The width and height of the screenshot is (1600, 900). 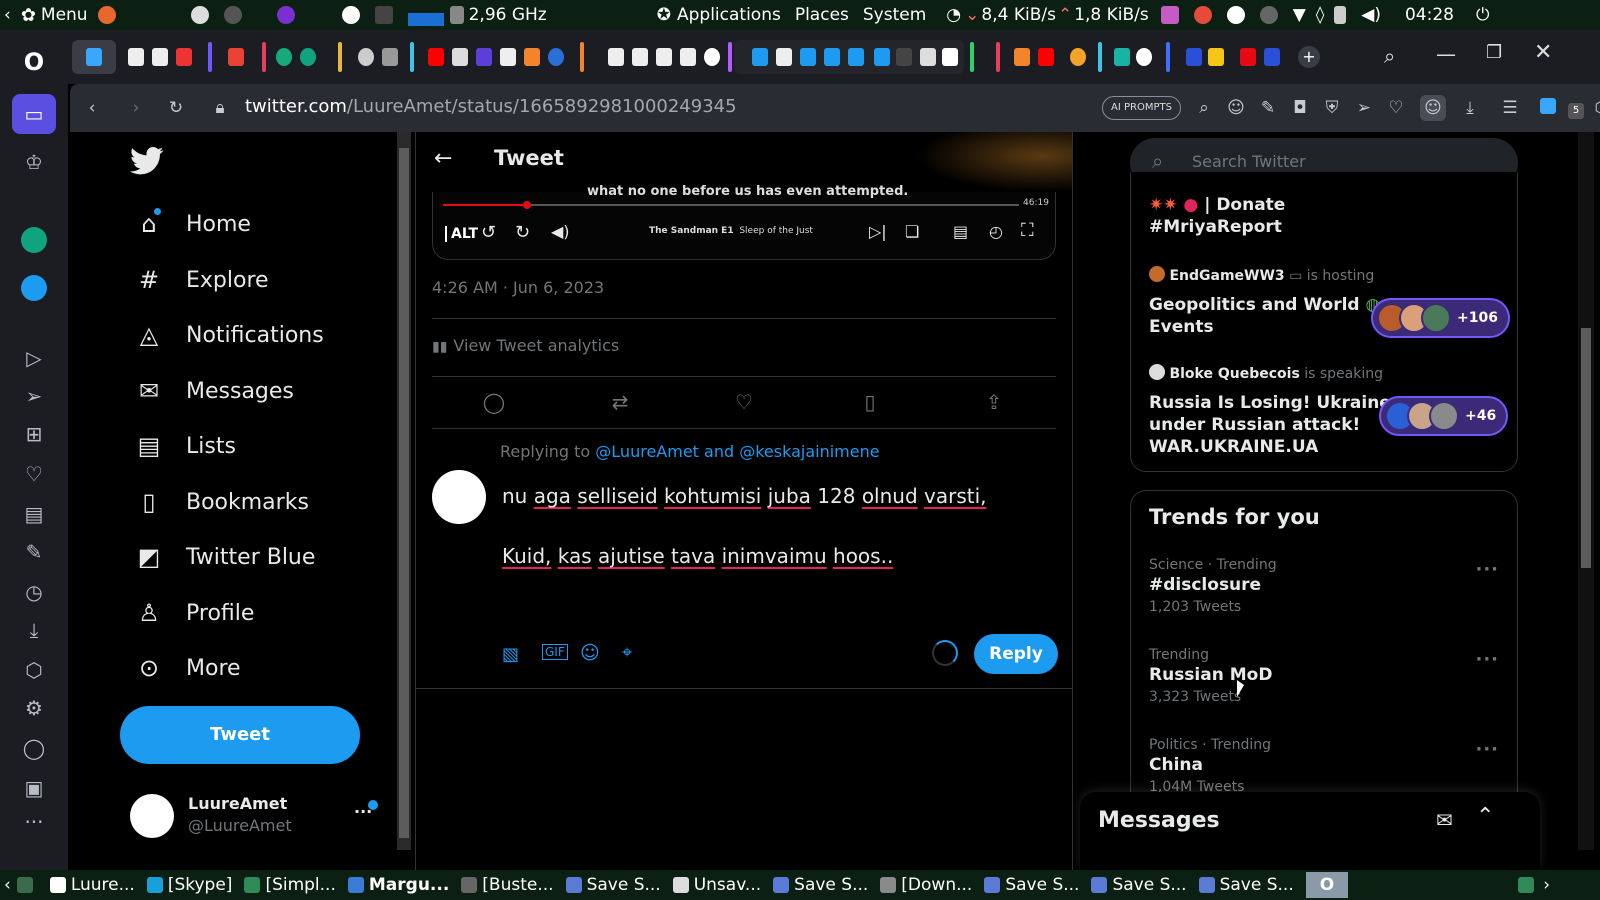 What do you see at coordinates (185, 446) in the screenshot?
I see `nav-item-lists: ▤ Lists` at bounding box center [185, 446].